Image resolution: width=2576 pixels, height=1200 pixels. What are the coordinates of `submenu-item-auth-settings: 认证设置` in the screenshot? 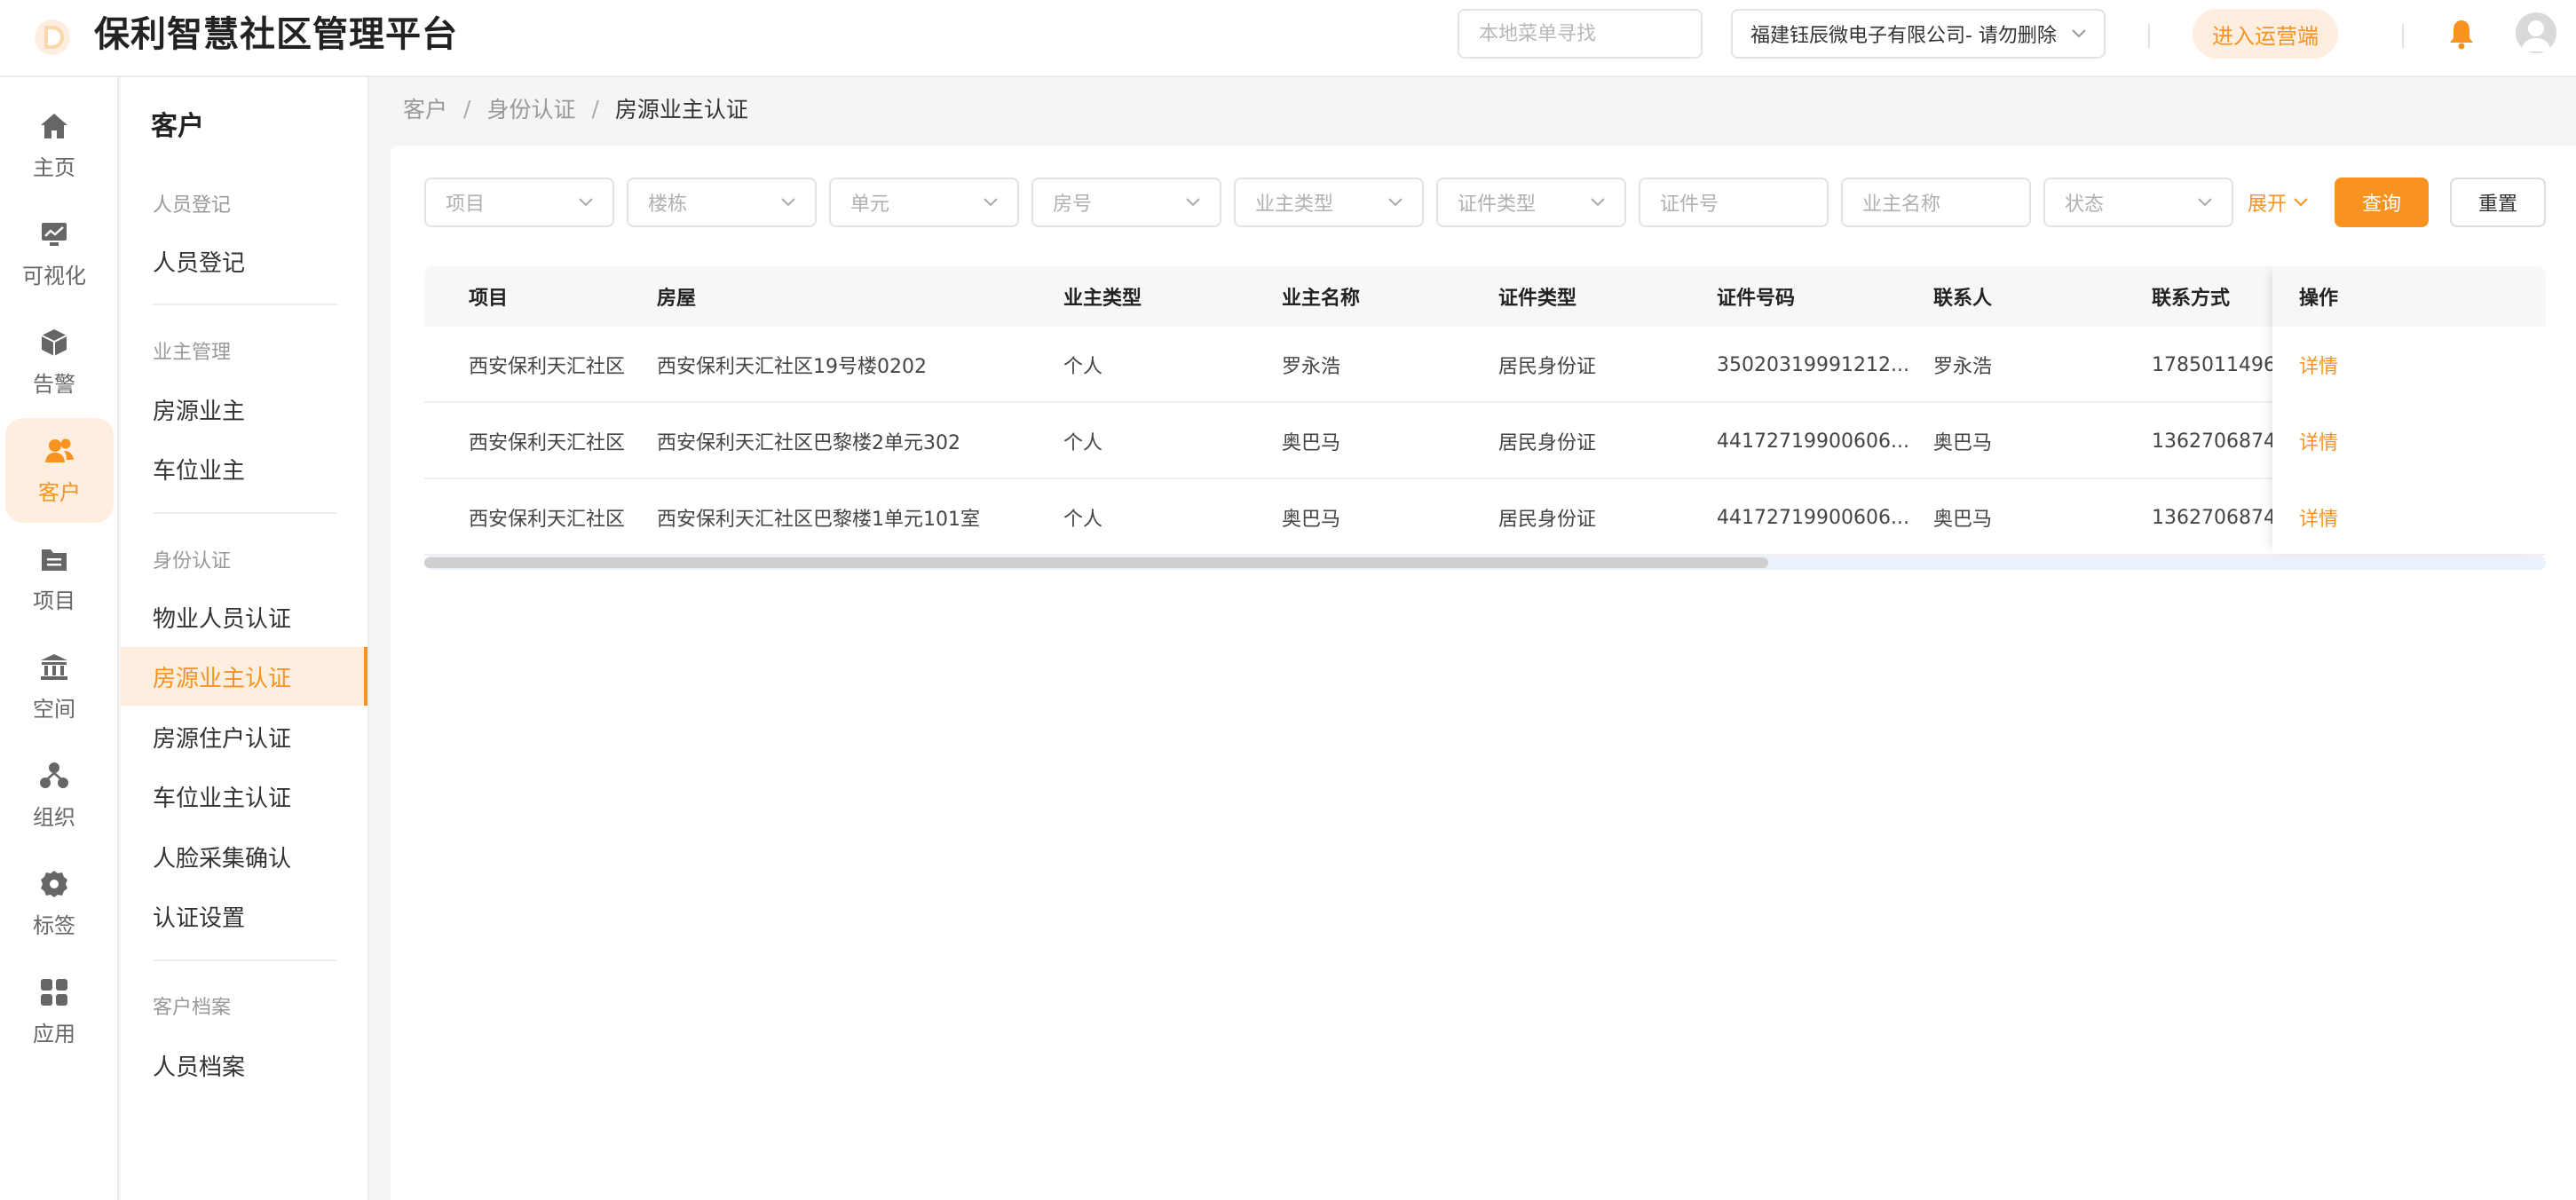 It's located at (244, 916).